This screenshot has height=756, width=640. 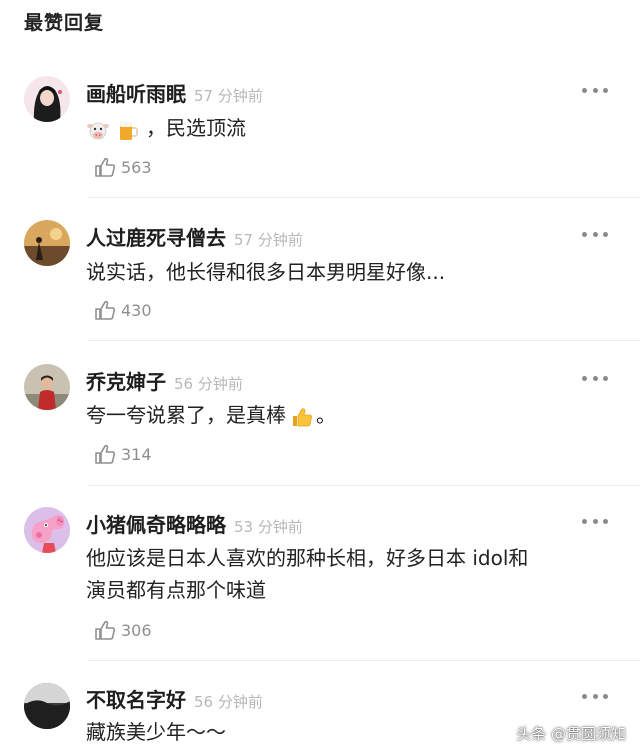 I want to click on avatar-peppa-pig-image, so click(x=47, y=530).